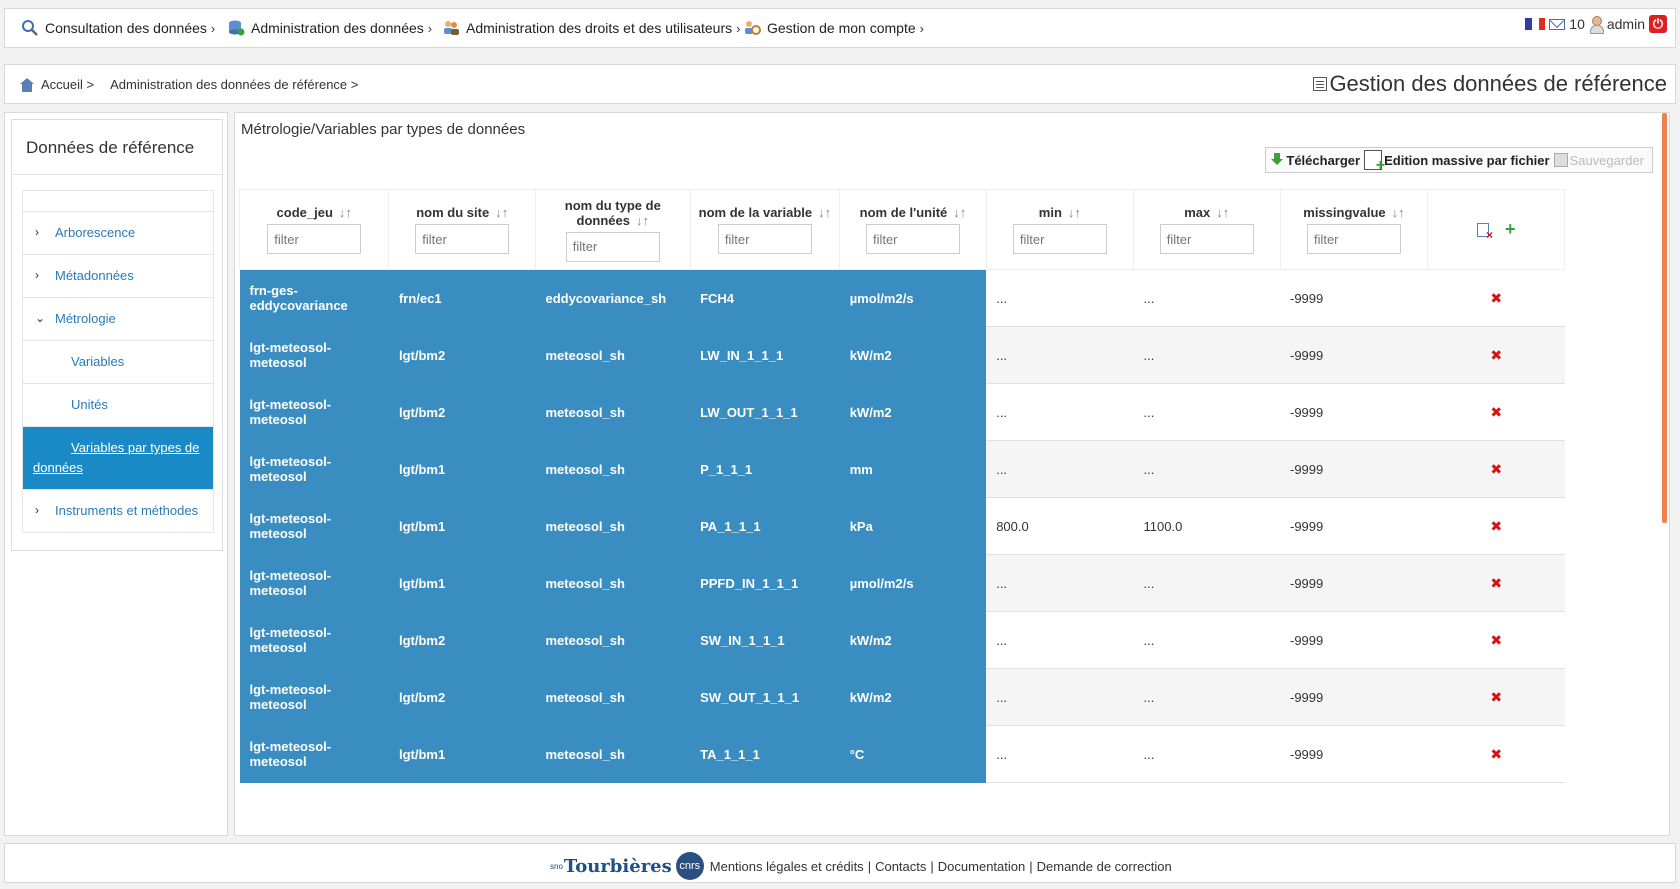 This screenshot has height=889, width=1680. What do you see at coordinates (913, 469) in the screenshot?
I see `table-cell-unit: mm` at bounding box center [913, 469].